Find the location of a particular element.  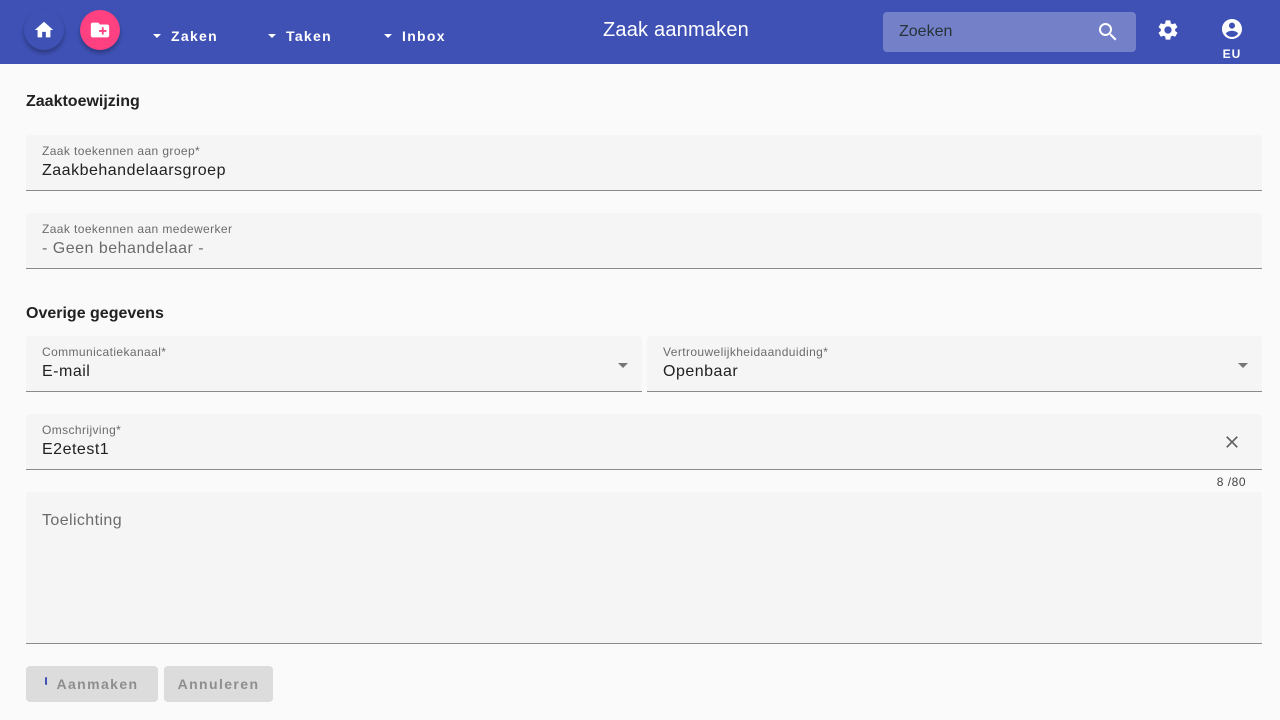

search-box is located at coordinates (1009, 32).